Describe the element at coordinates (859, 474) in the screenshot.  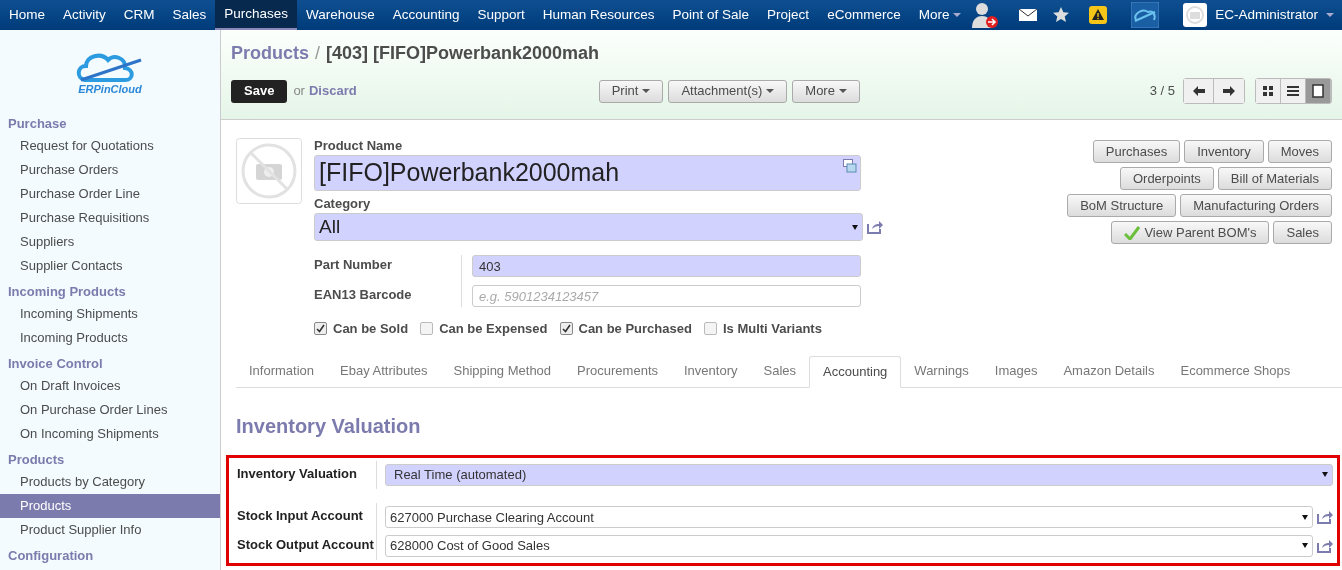
I see `select-field: Real Time (automated)` at that location.